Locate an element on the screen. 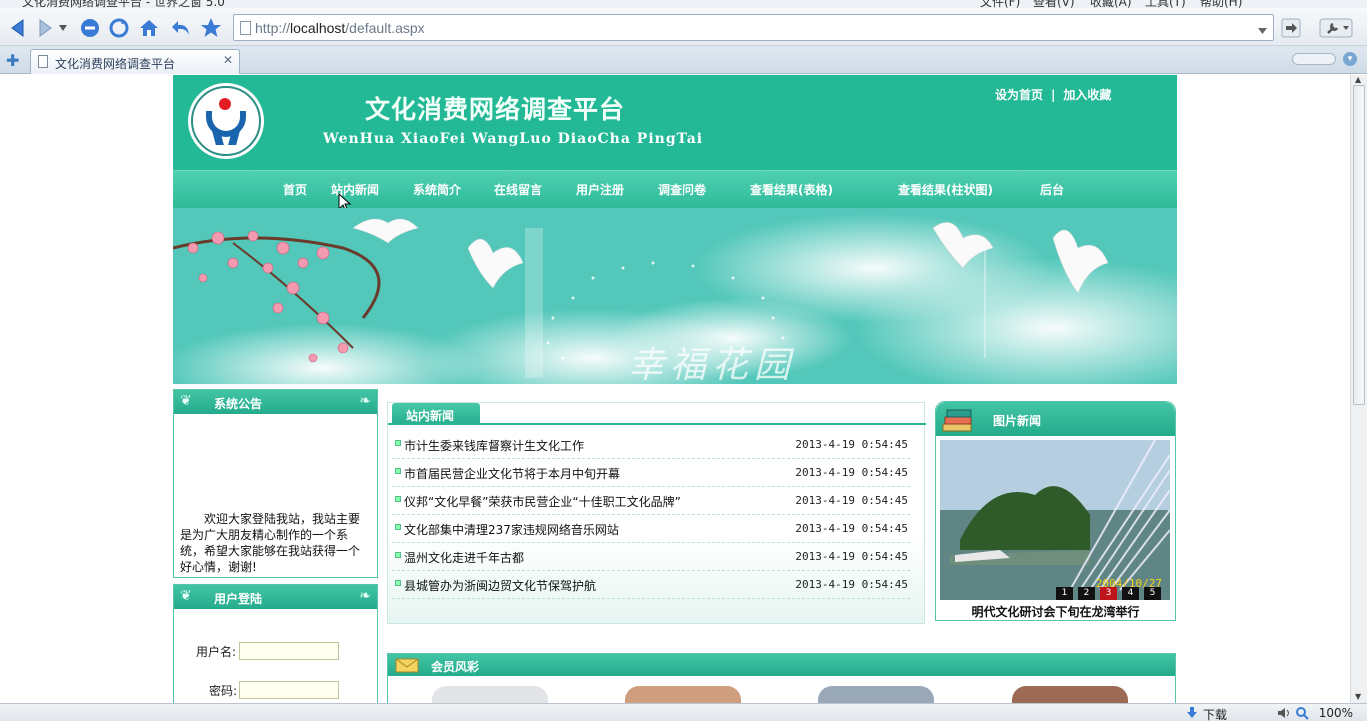  news-item-title: 仪邦“文化早餐”荣获市民营企业“十佳职工文化品牌” is located at coordinates (542, 501).